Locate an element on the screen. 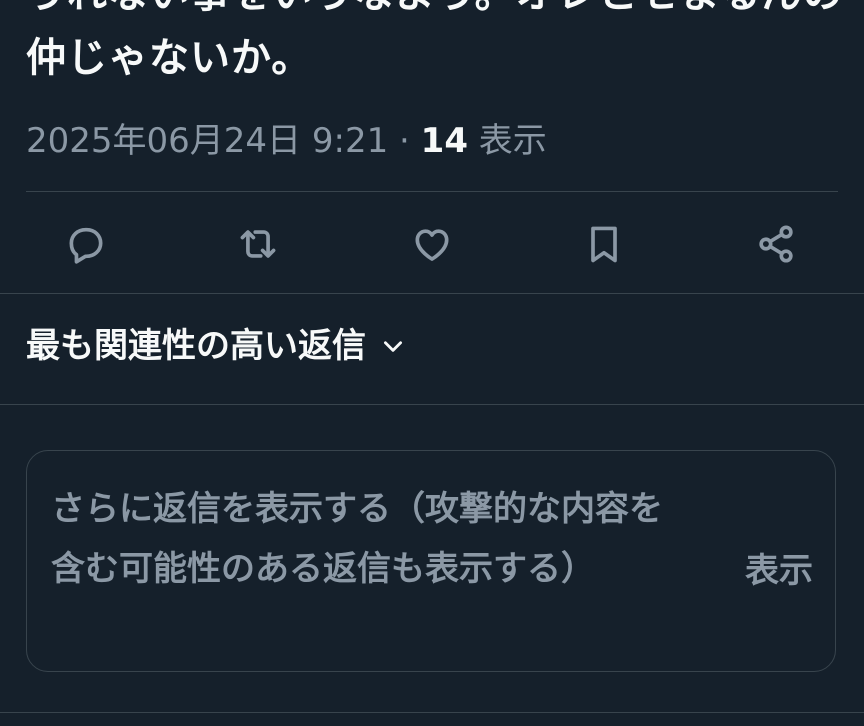 This screenshot has height=726, width=864. retweet-button is located at coordinates (258, 244).